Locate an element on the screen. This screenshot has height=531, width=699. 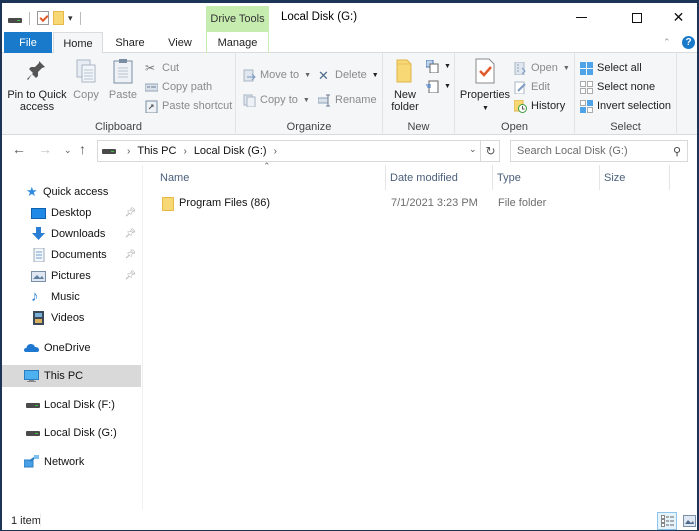
invert-selection-button: Invert selection is located at coordinates (625, 106).